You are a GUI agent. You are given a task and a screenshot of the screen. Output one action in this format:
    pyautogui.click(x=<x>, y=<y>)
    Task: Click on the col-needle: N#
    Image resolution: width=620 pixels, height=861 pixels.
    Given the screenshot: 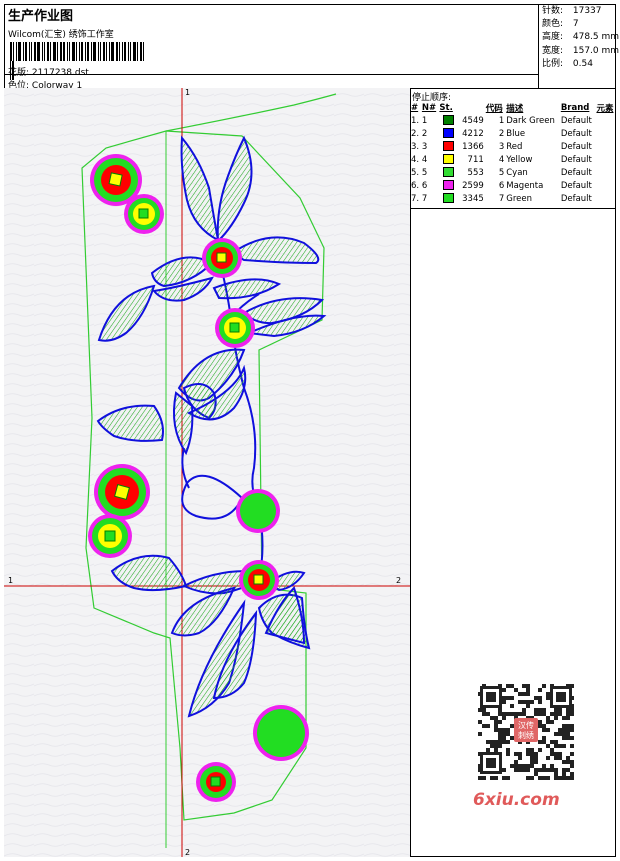 What is the action you would take?
    pyautogui.click(x=429, y=108)
    